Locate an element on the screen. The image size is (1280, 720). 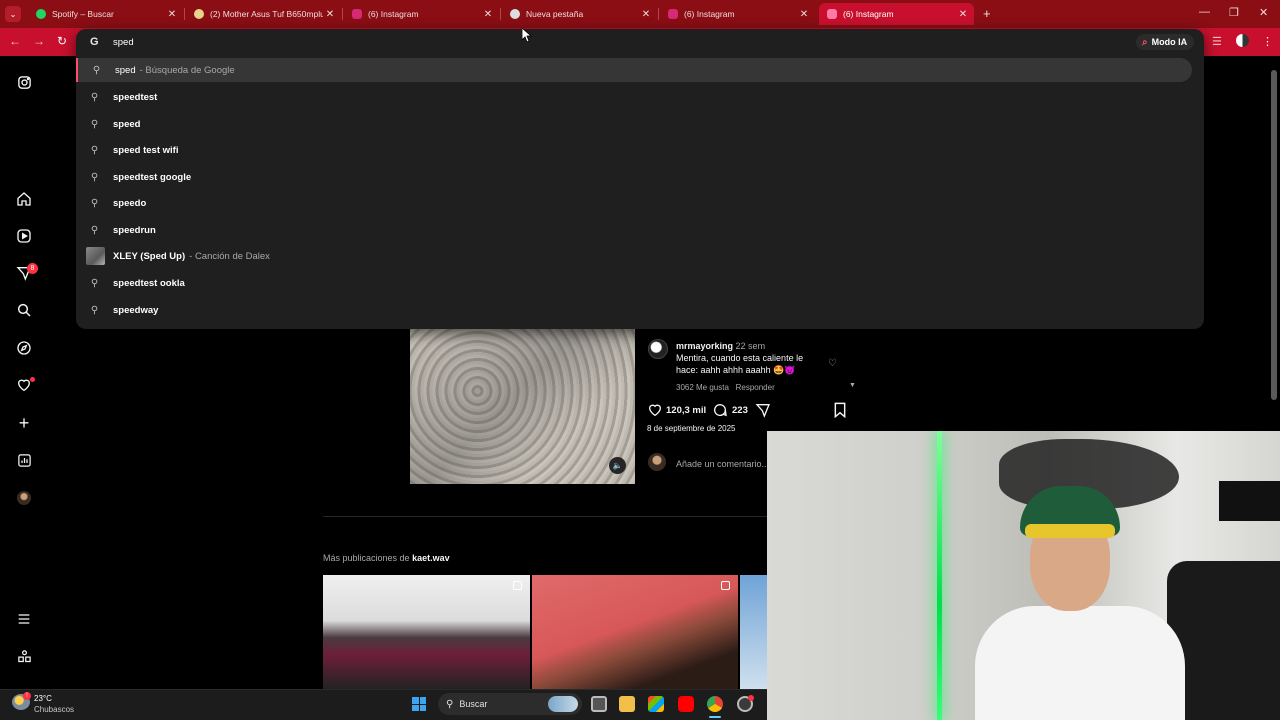
messages-badge: 8 is located at coordinates (32, 268).